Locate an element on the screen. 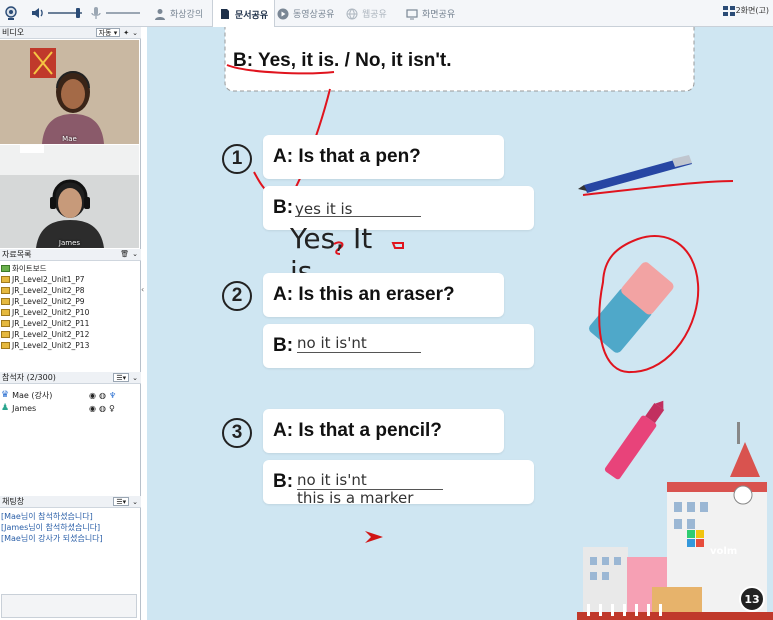  file-item: JR_Level2_Unit1_P7 is located at coordinates (43, 279).